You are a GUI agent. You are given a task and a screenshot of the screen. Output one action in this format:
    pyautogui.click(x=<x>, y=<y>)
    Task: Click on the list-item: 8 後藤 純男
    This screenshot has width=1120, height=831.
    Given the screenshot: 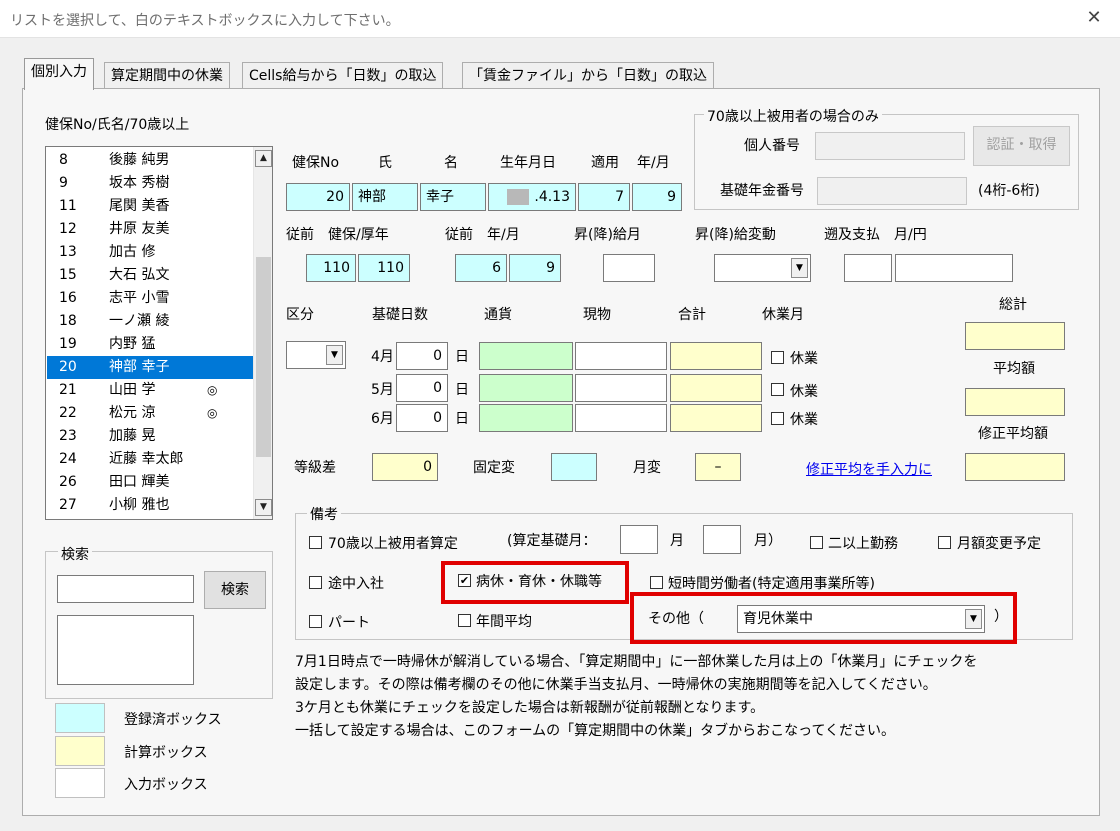 What is the action you would take?
    pyautogui.click(x=150, y=160)
    